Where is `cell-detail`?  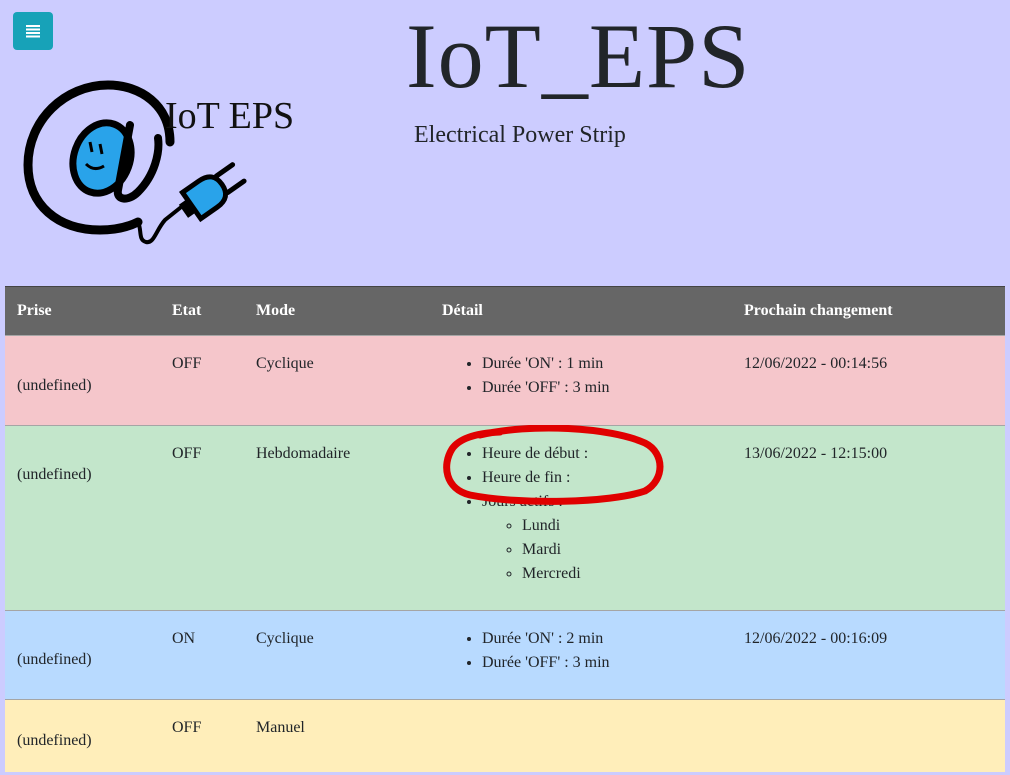 cell-detail is located at coordinates (581, 735).